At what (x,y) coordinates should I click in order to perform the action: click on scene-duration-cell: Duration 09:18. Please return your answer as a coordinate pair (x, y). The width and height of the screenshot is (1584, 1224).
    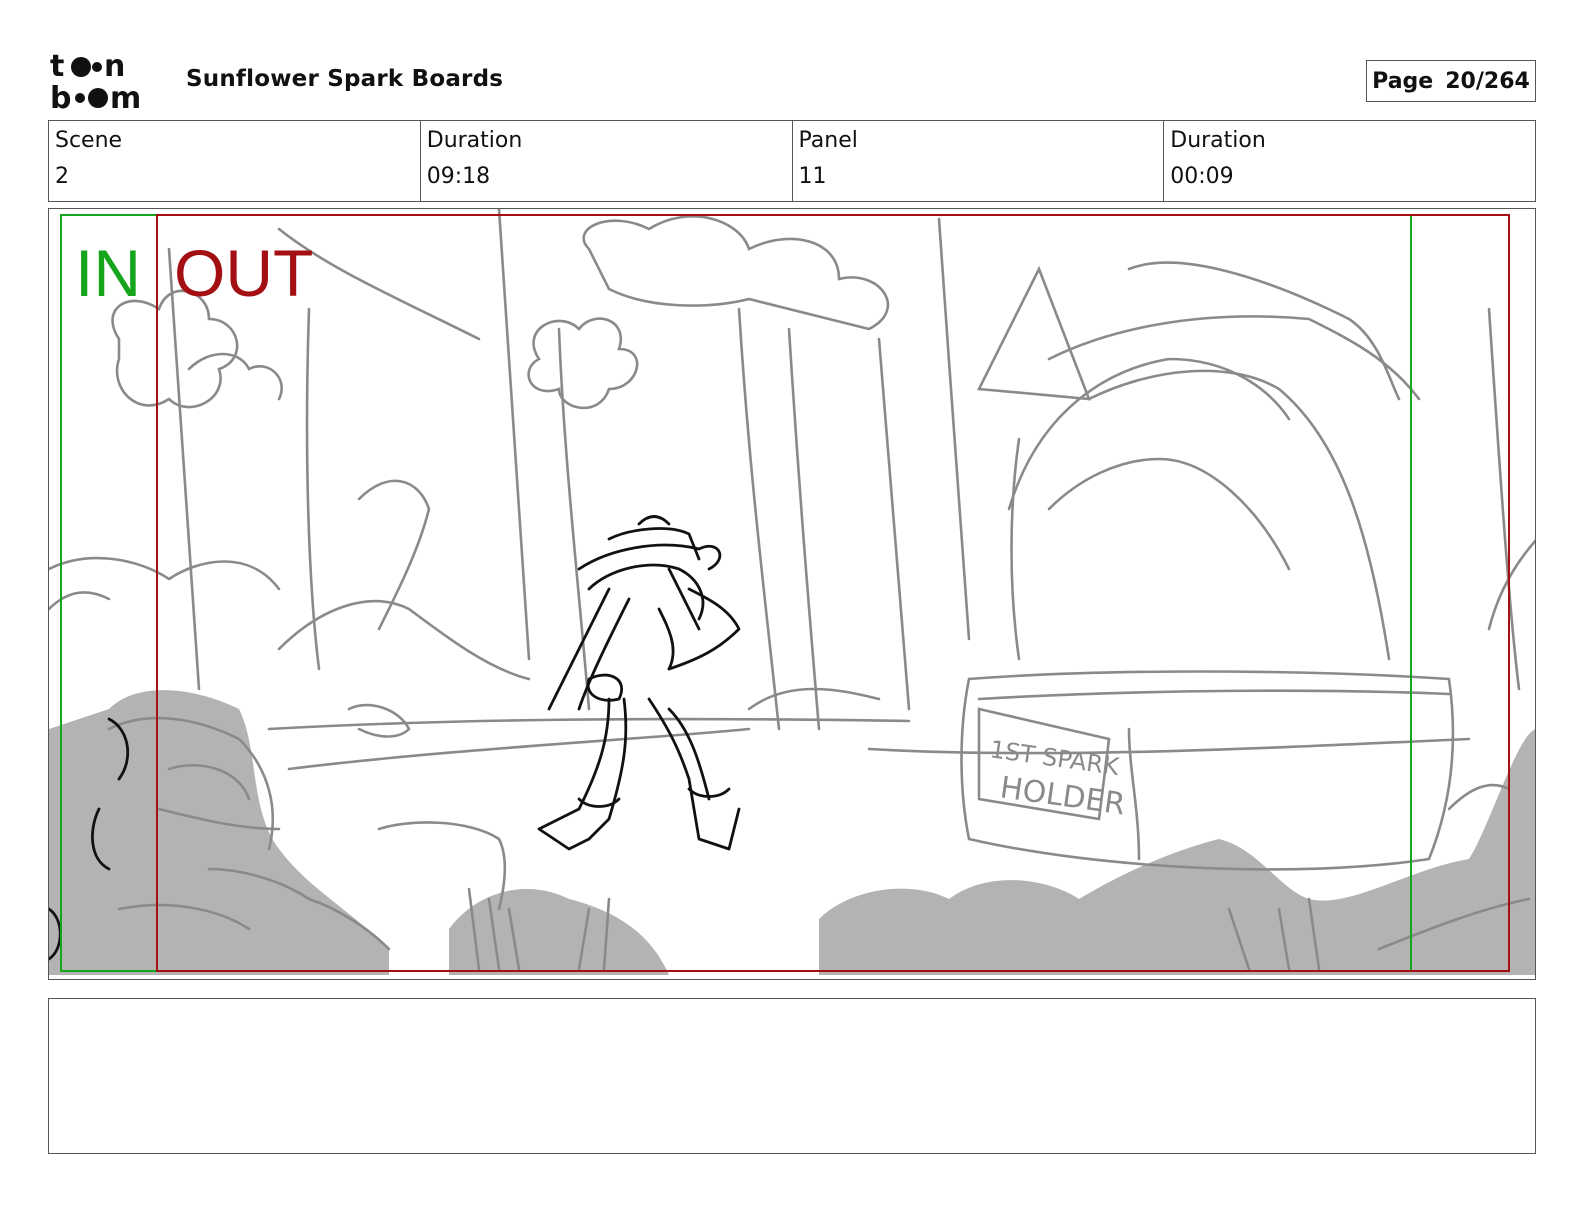
    Looking at the image, I should click on (607, 161).